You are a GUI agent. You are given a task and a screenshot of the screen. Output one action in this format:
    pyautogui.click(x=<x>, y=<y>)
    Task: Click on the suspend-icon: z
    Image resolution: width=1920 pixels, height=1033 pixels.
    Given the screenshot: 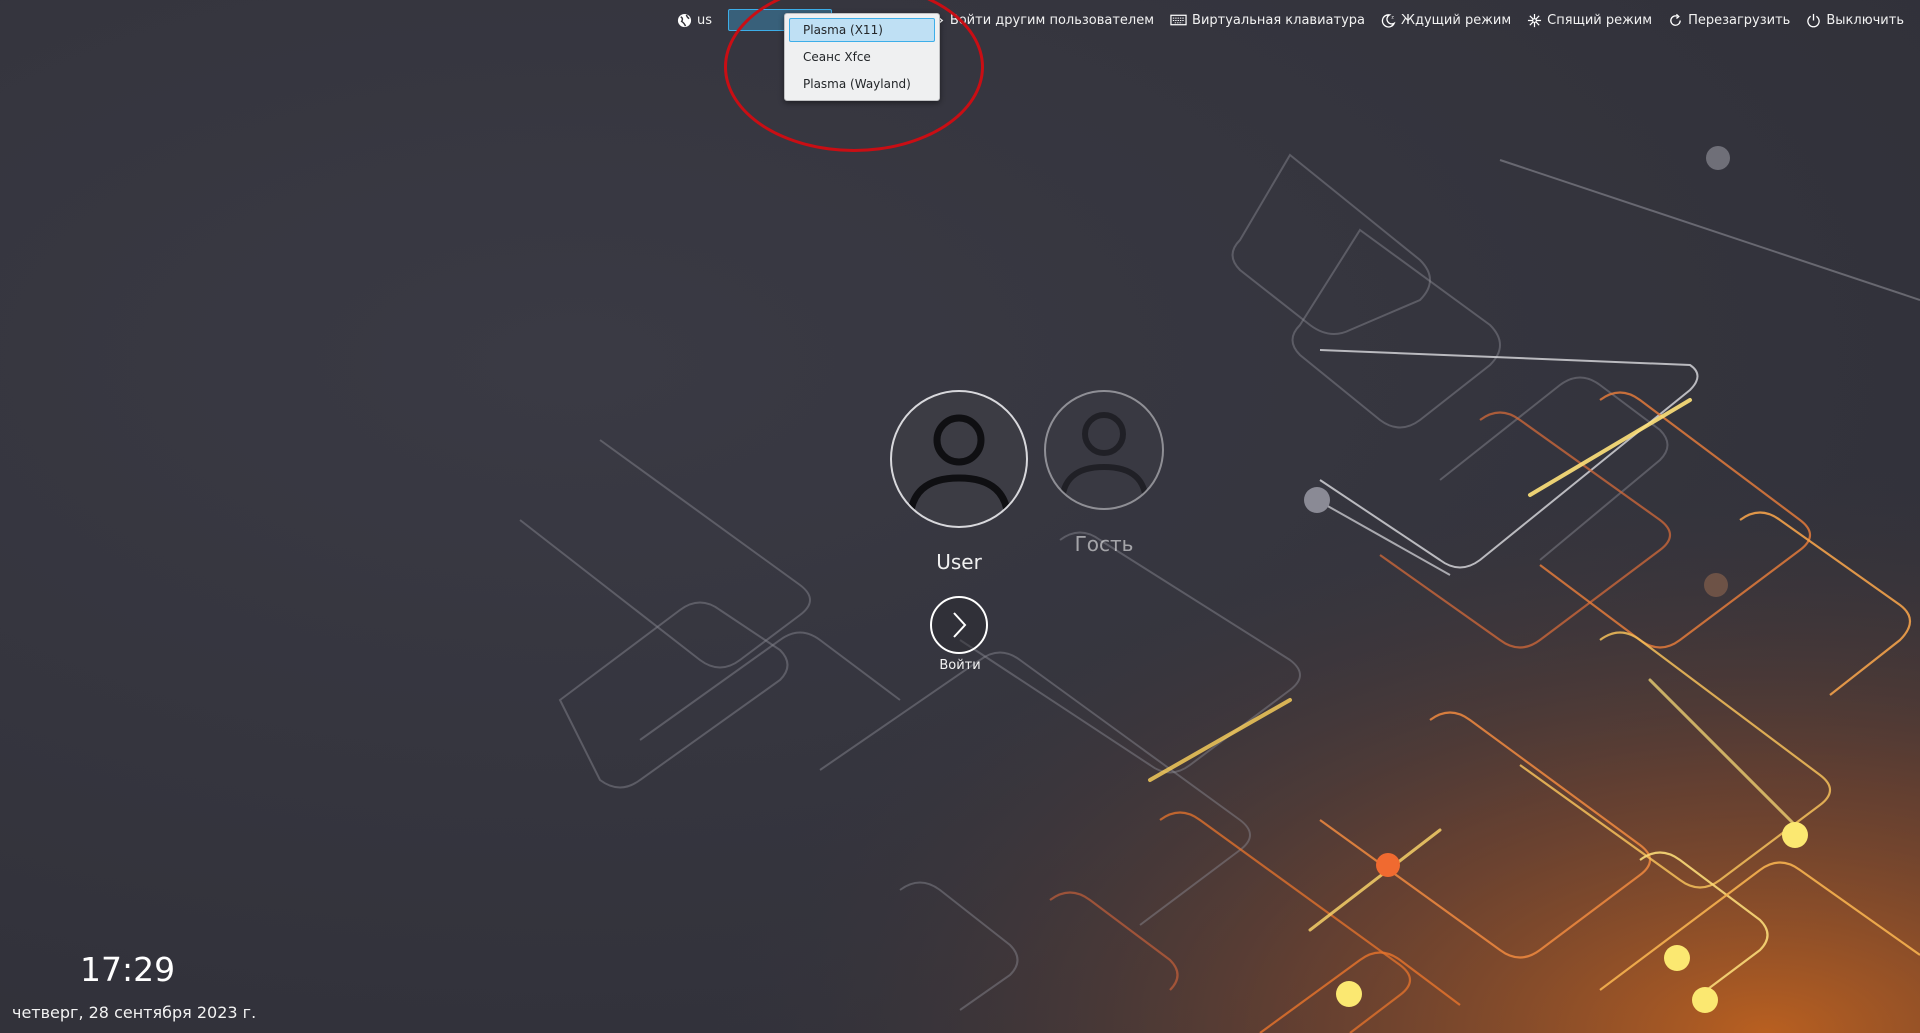 What is the action you would take?
    pyautogui.click(x=1388, y=20)
    